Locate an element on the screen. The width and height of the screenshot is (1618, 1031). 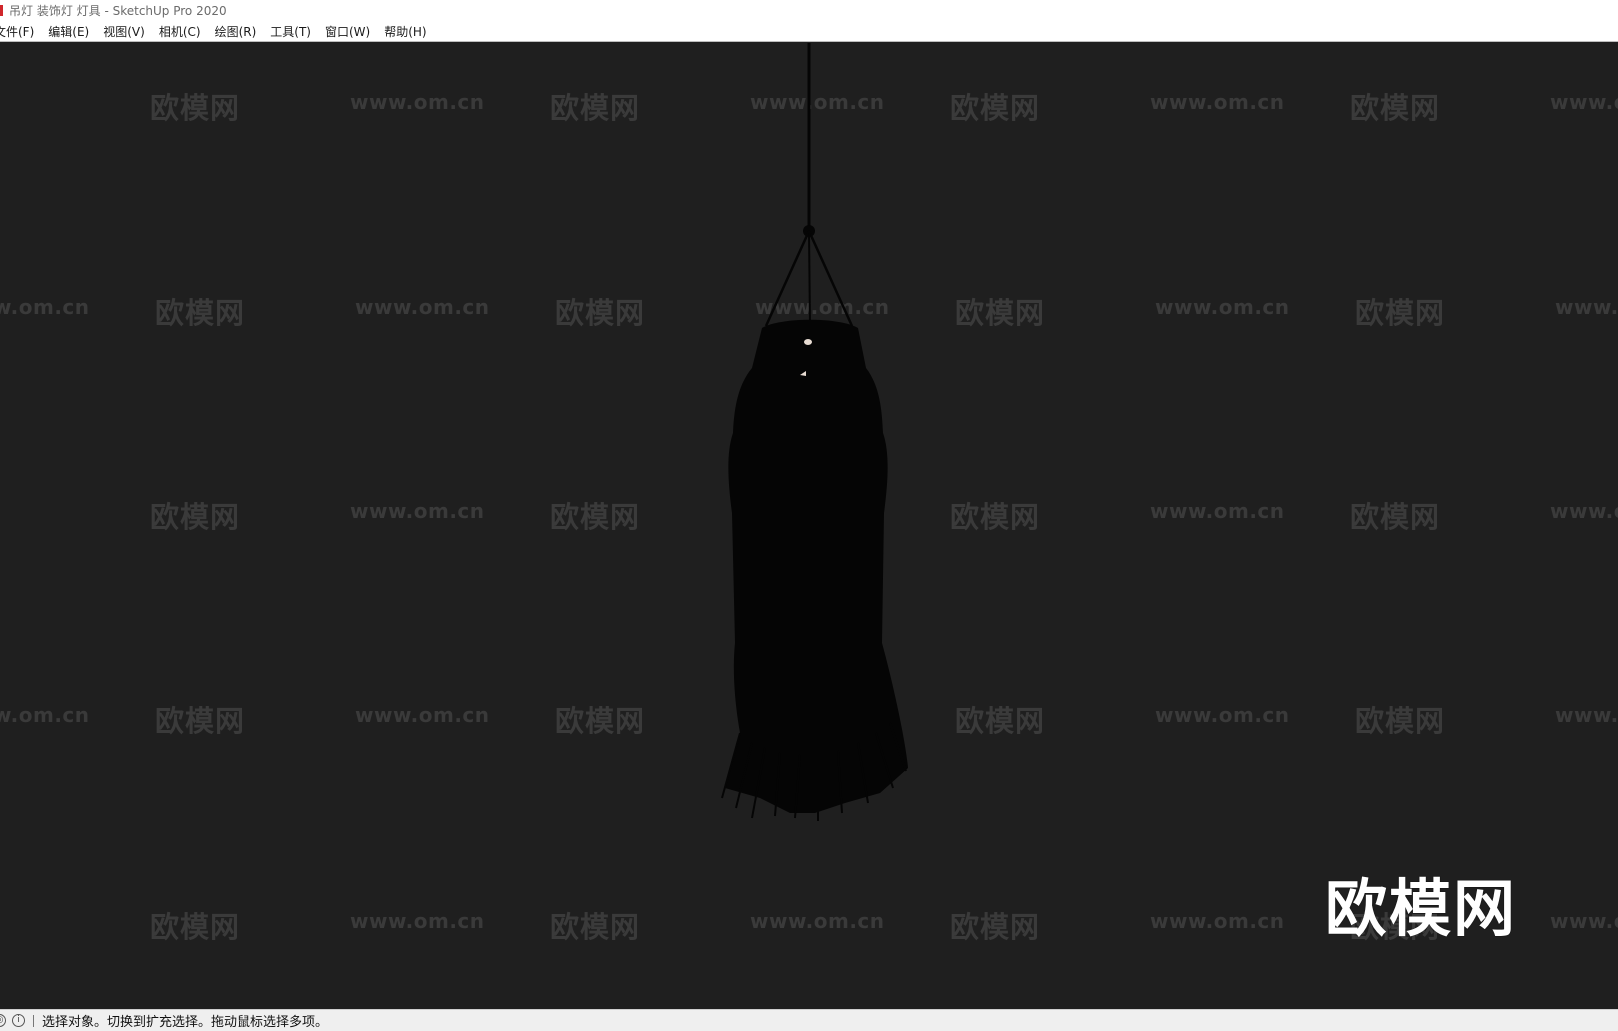
menu-edit: 编辑(E) is located at coordinates (68, 31).